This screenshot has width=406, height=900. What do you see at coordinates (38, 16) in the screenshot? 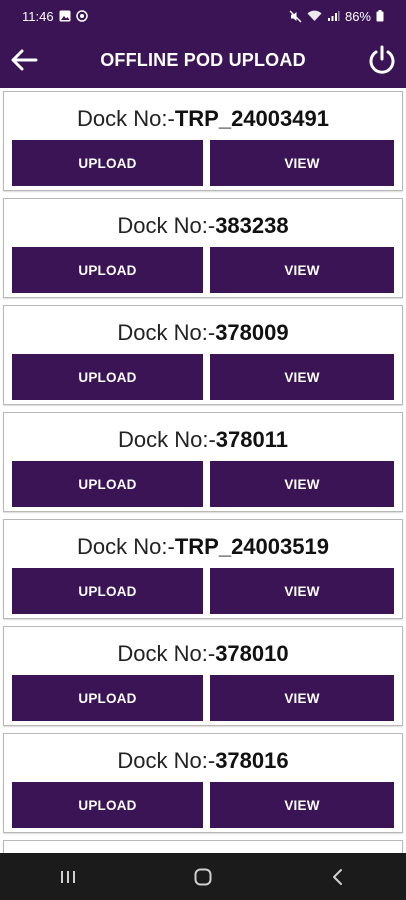
I see `status-time: 11:46` at bounding box center [38, 16].